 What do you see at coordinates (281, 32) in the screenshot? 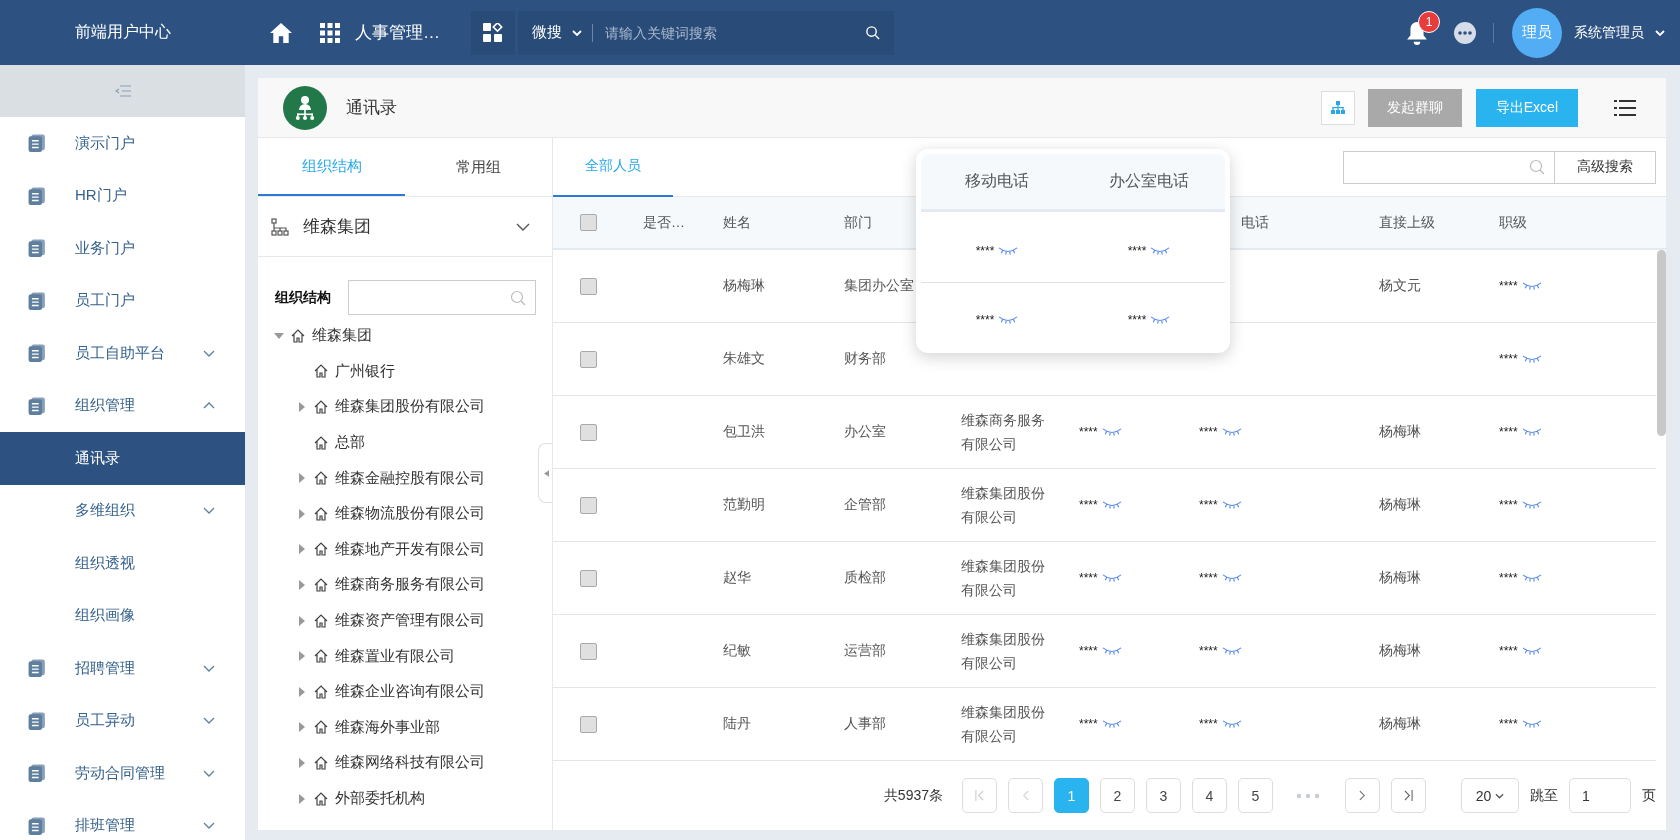
I see `home-icon` at bounding box center [281, 32].